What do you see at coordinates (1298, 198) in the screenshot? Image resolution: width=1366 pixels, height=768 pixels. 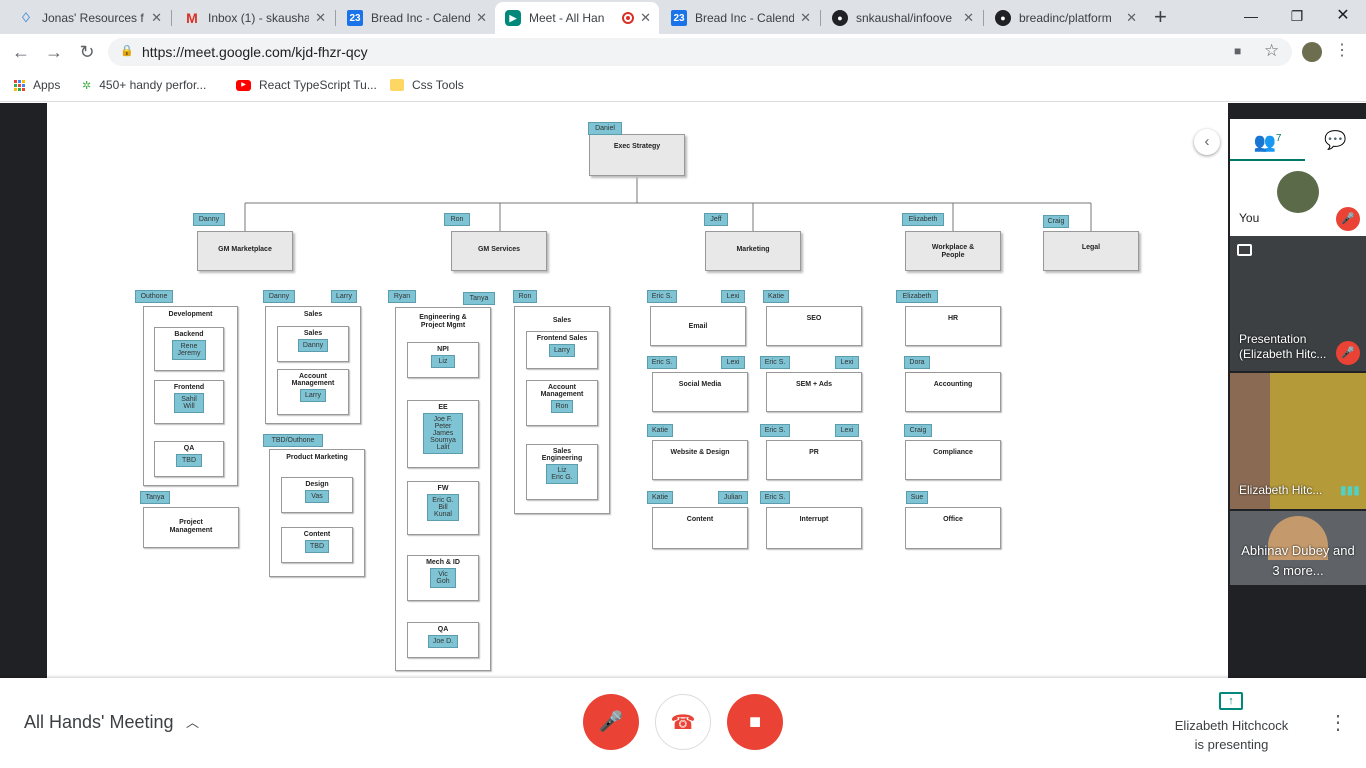 I see `participant-tile-you: You 🎤` at bounding box center [1298, 198].